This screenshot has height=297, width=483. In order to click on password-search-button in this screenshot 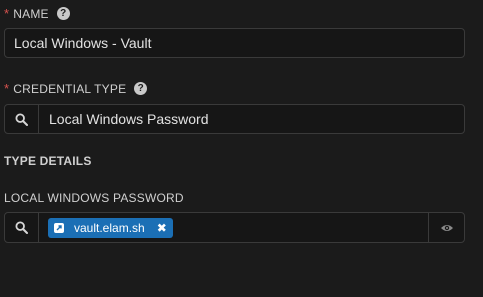, I will do `click(22, 227)`.